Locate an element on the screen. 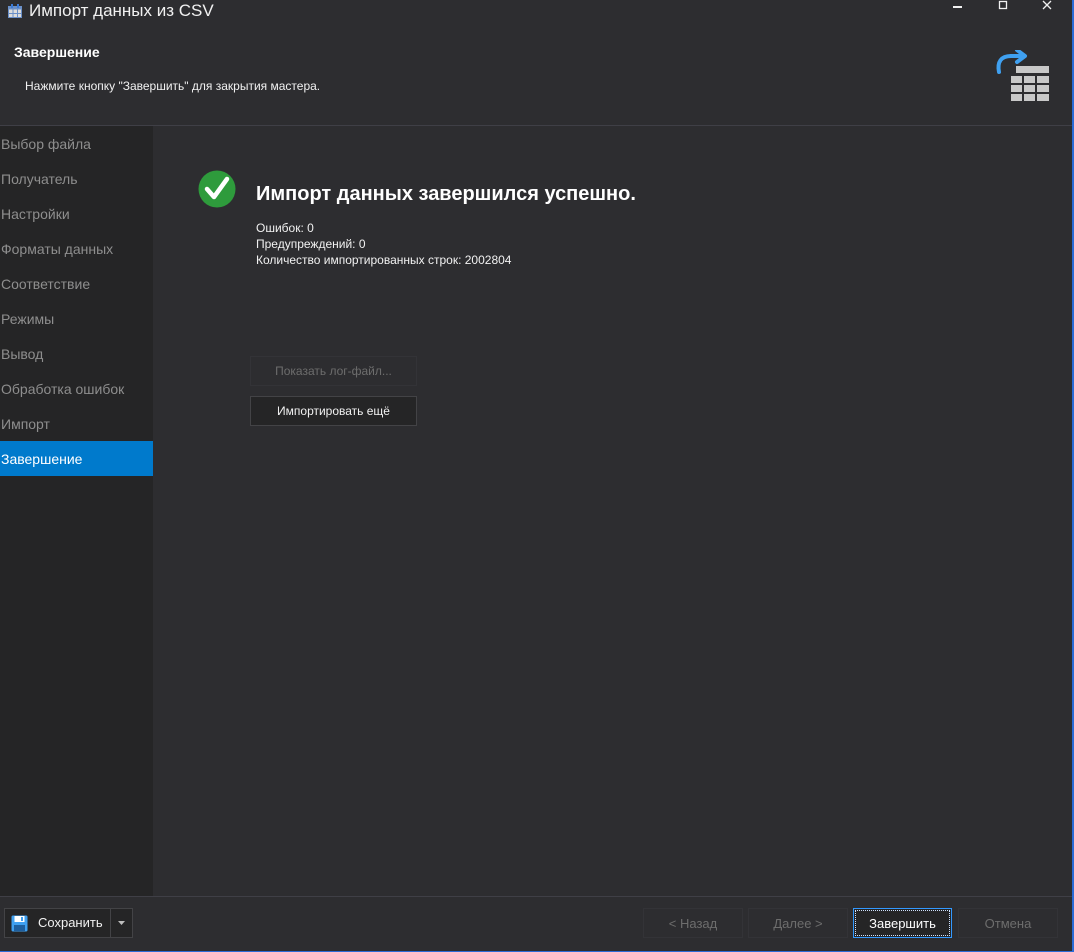 The image size is (1074, 952). errors-count: Ошибок: 0 is located at coordinates (285, 228).